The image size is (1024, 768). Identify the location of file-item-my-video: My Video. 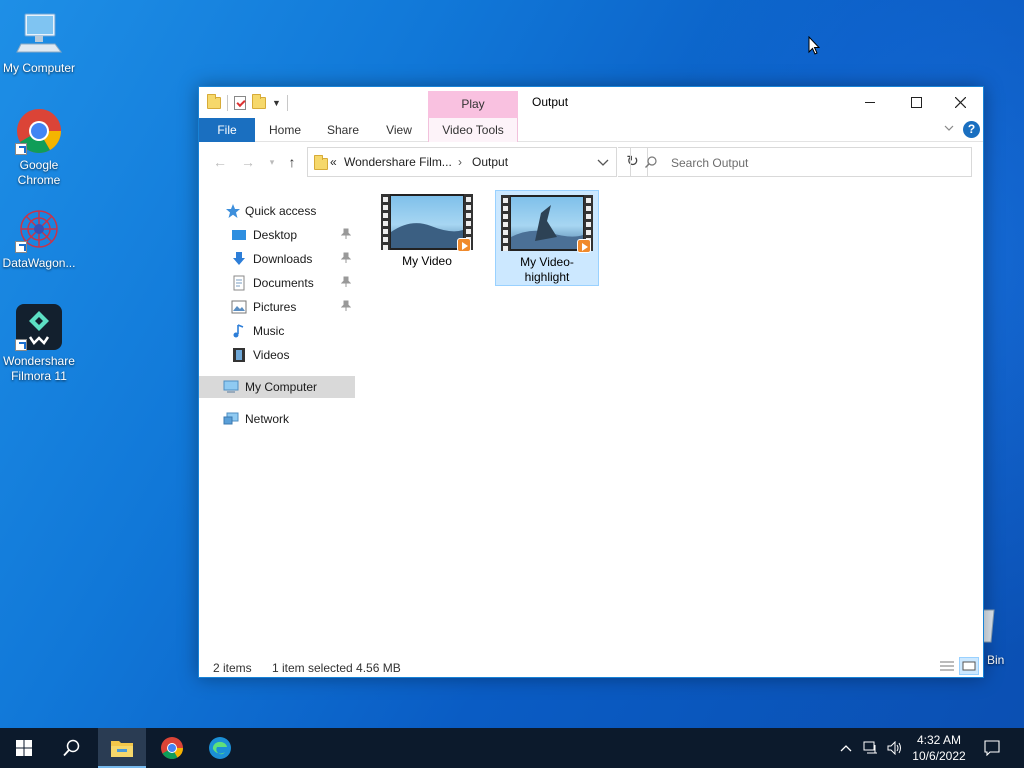
(427, 238).